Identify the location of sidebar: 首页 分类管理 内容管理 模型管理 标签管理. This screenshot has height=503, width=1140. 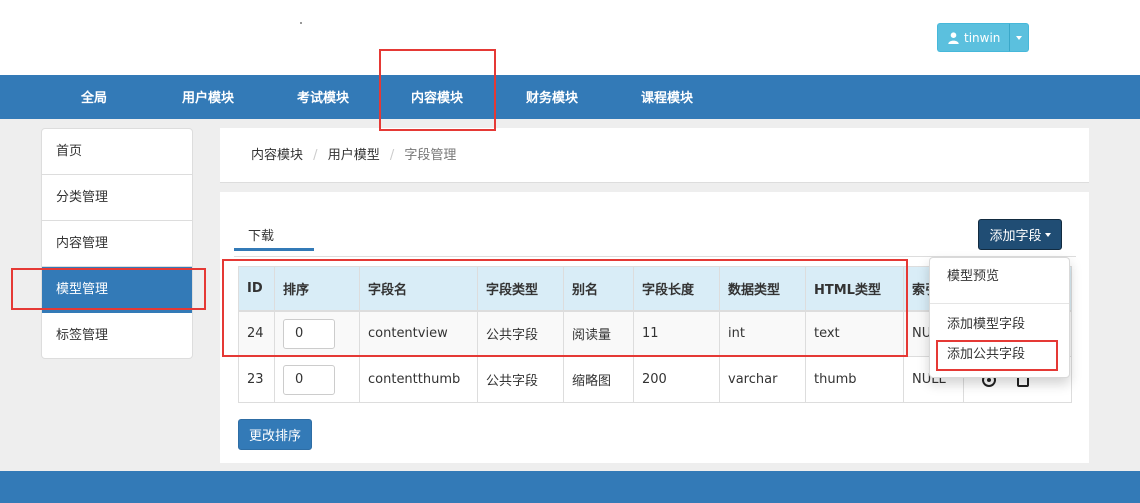
(117, 243).